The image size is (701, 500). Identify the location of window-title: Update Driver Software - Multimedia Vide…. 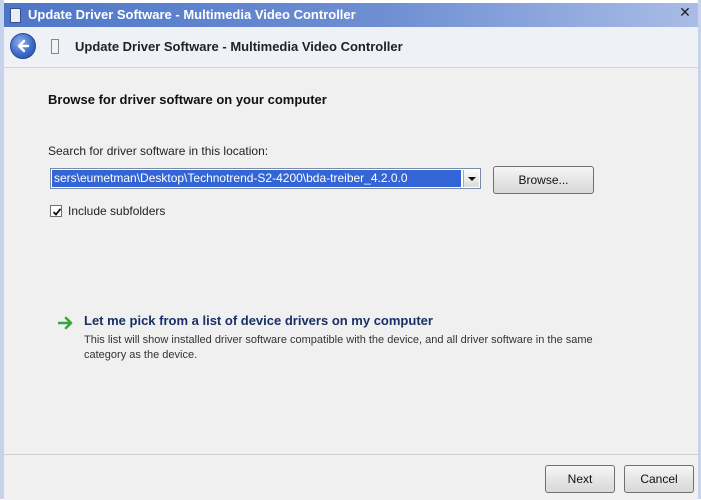
(192, 14).